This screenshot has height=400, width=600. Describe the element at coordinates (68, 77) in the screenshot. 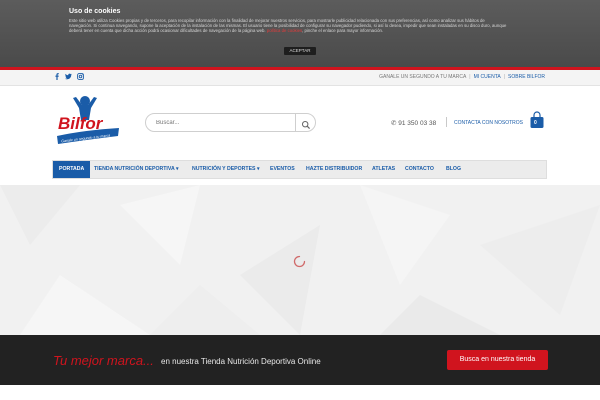

I see `twitter-icon` at that location.